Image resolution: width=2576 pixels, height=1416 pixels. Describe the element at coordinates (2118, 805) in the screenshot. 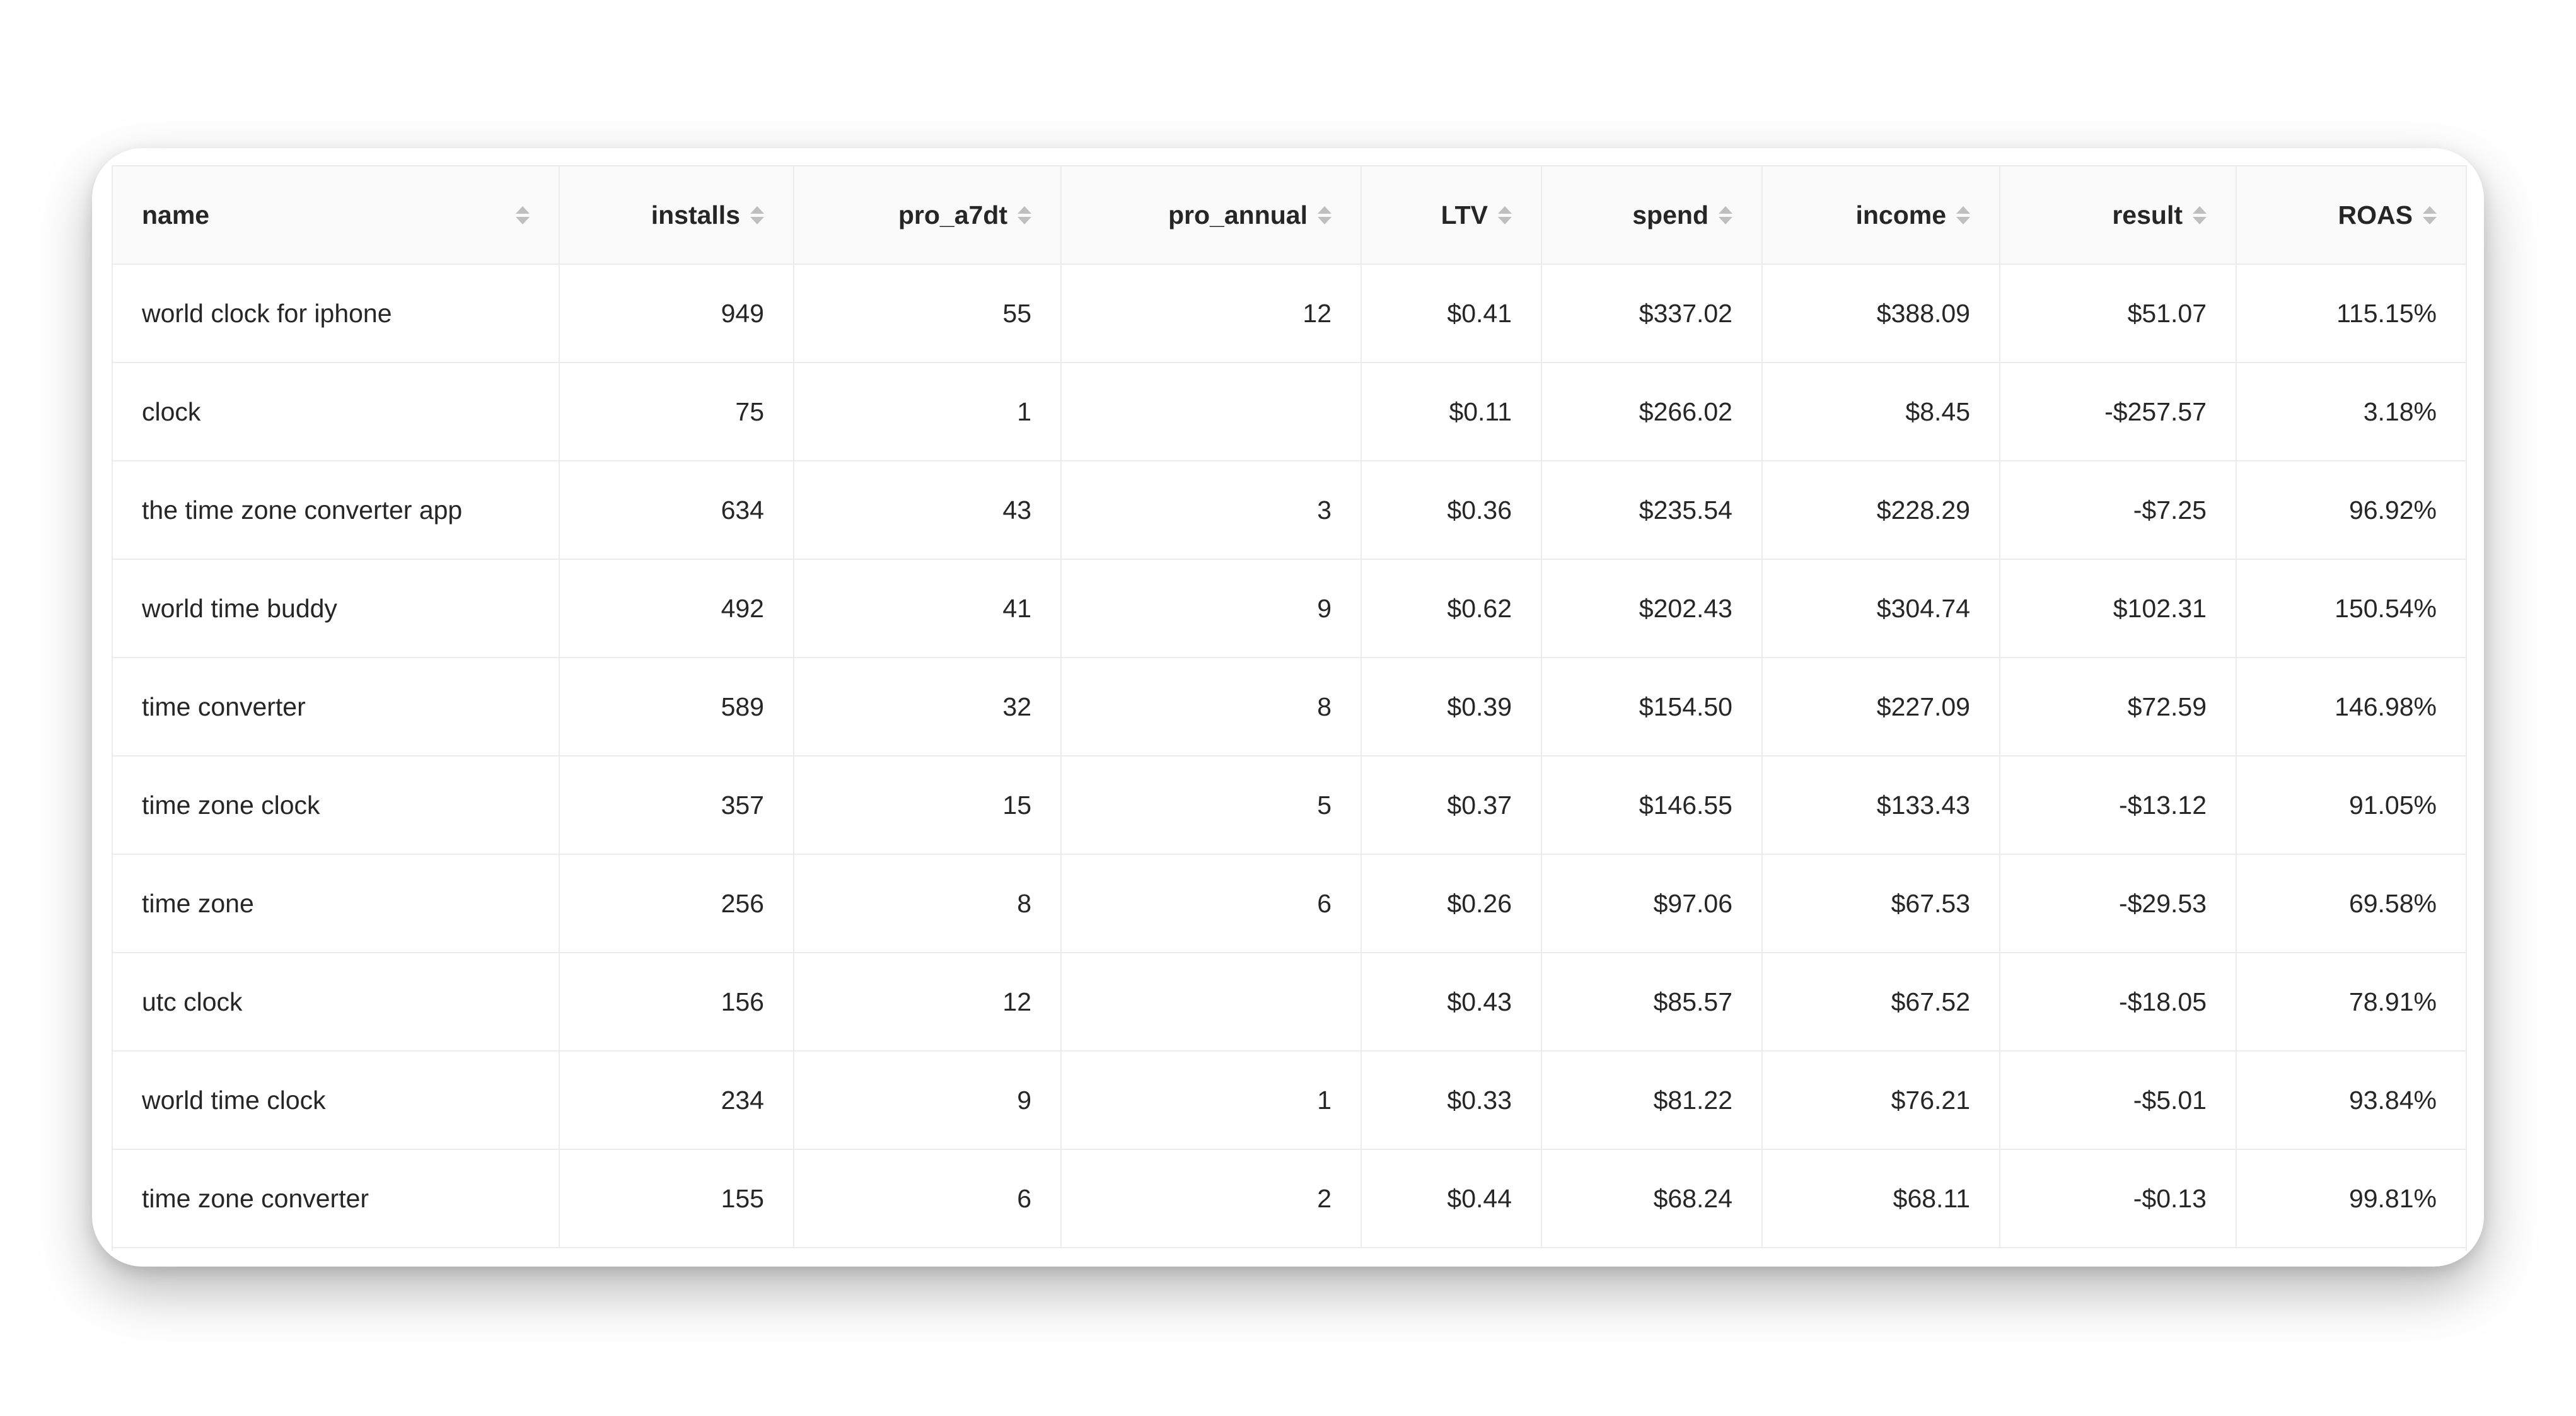

I see `cell-result: -$13.12` at that location.